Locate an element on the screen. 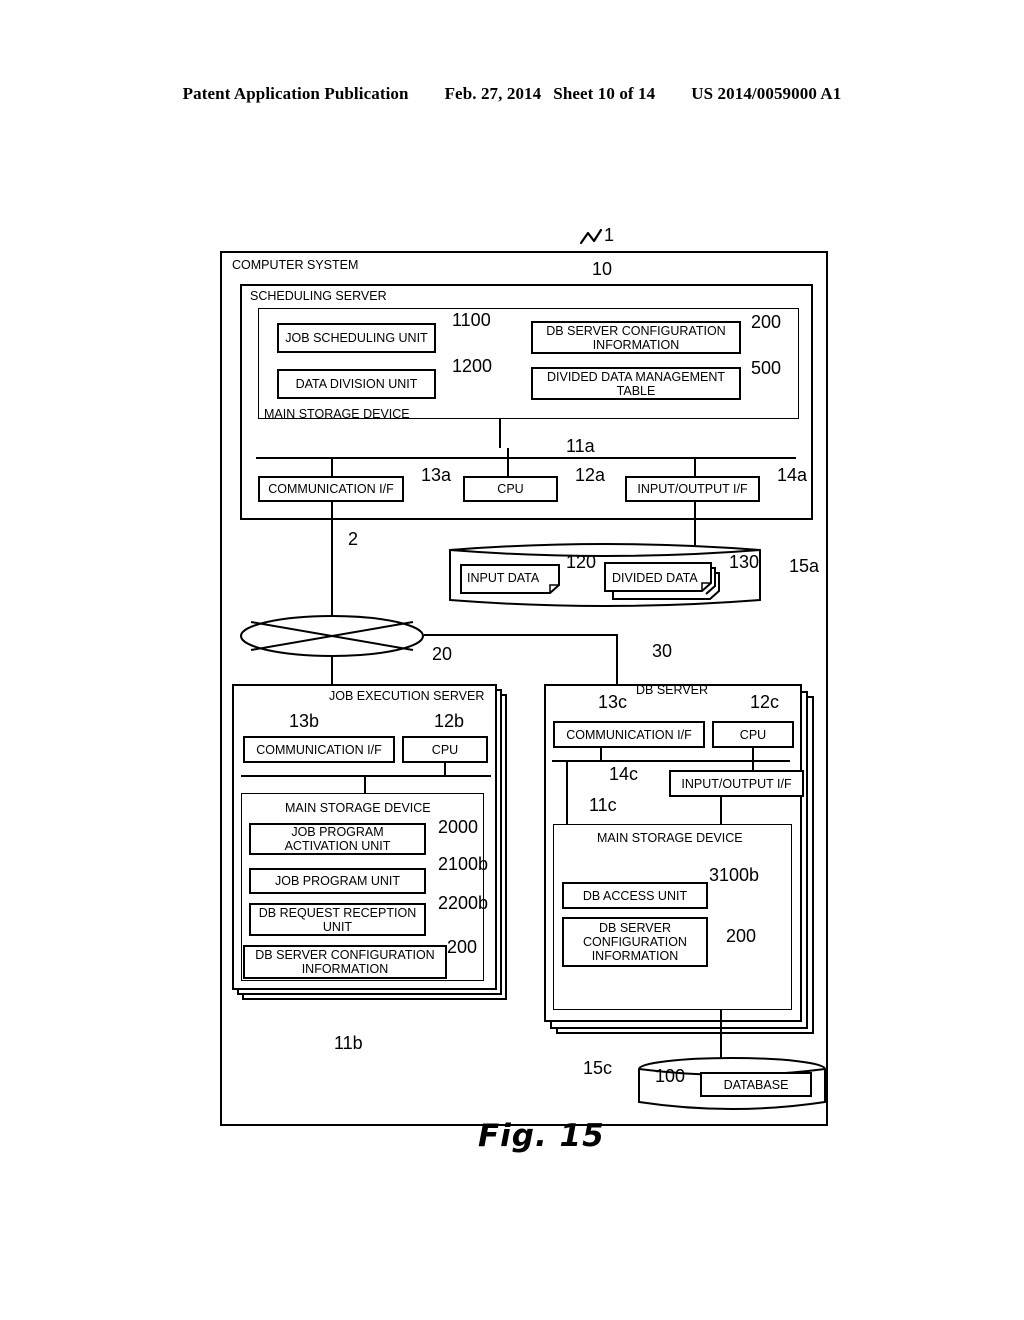 This screenshot has height=1320, width=1024. ref-input-data: 120 is located at coordinates (581, 562).